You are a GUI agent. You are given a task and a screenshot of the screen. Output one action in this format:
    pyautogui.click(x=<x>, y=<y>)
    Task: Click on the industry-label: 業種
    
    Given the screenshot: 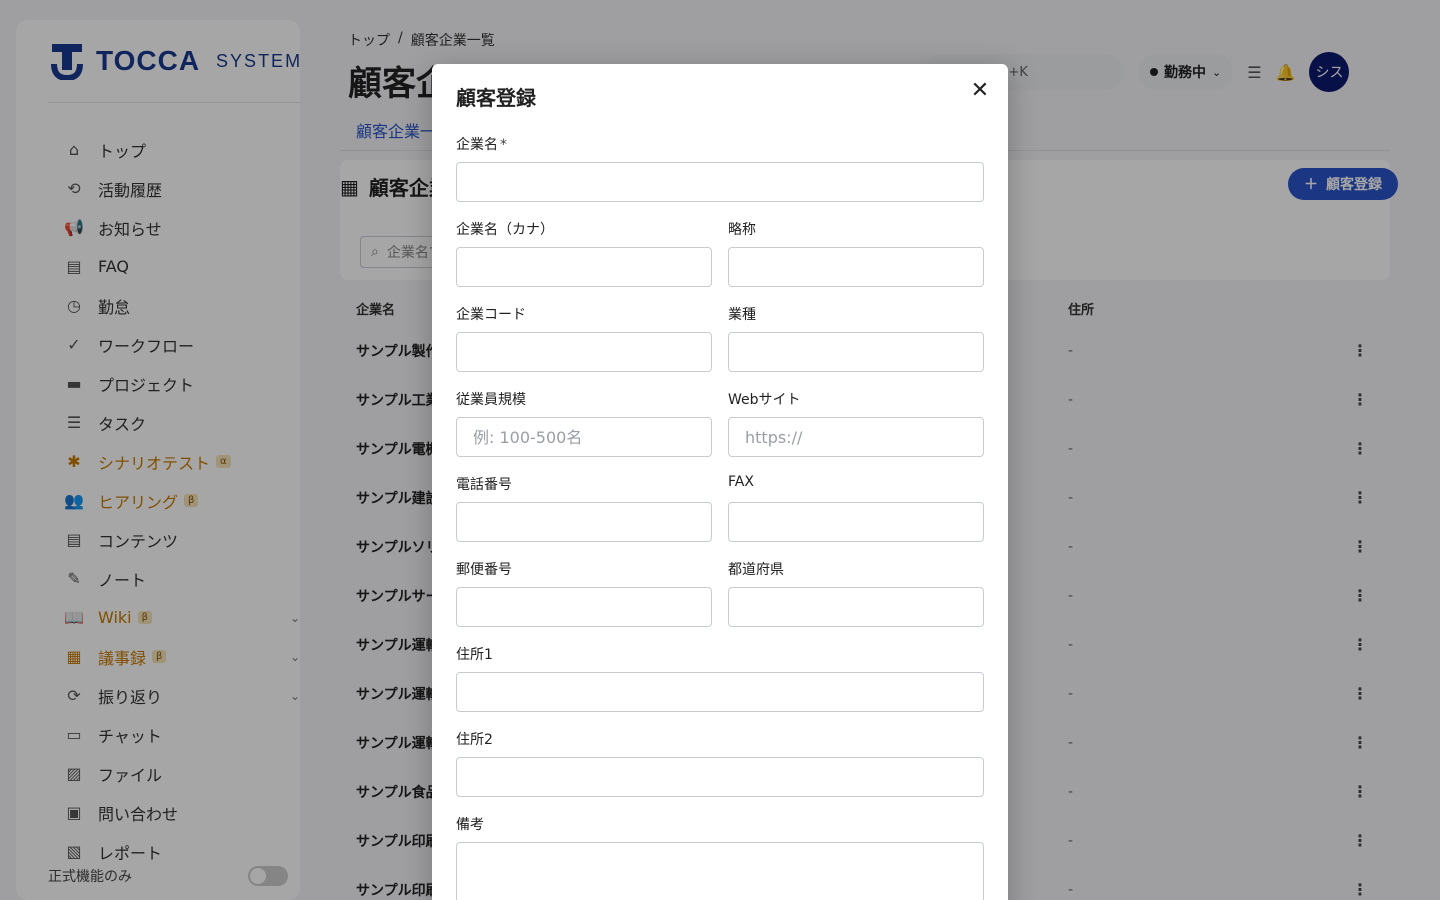 What is the action you would take?
    pyautogui.click(x=742, y=315)
    